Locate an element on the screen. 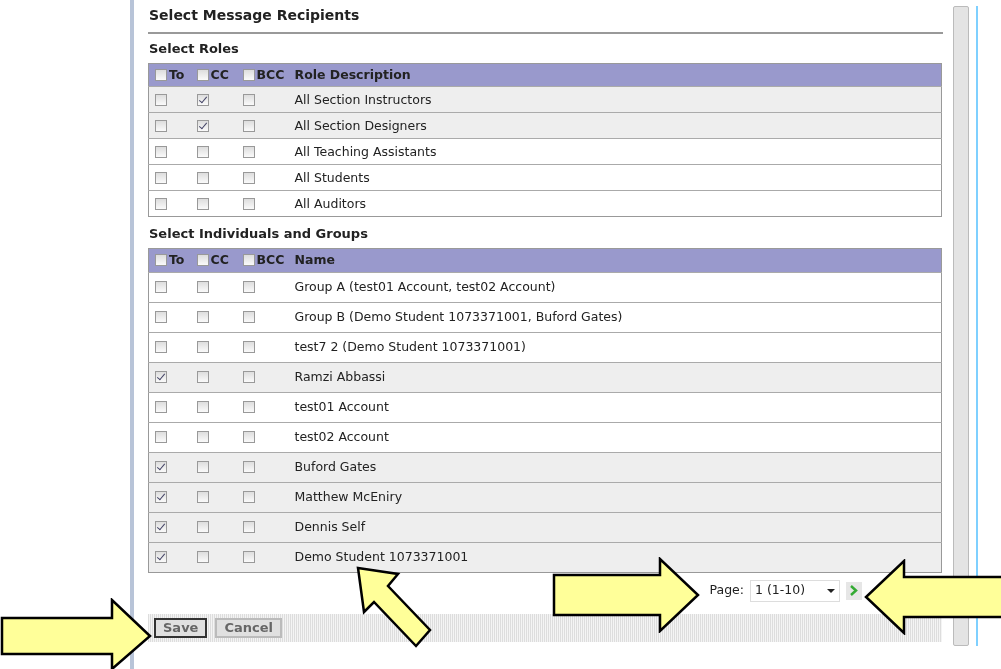 The width and height of the screenshot is (1001, 669). recipient-name: test01 Account is located at coordinates (341, 406).